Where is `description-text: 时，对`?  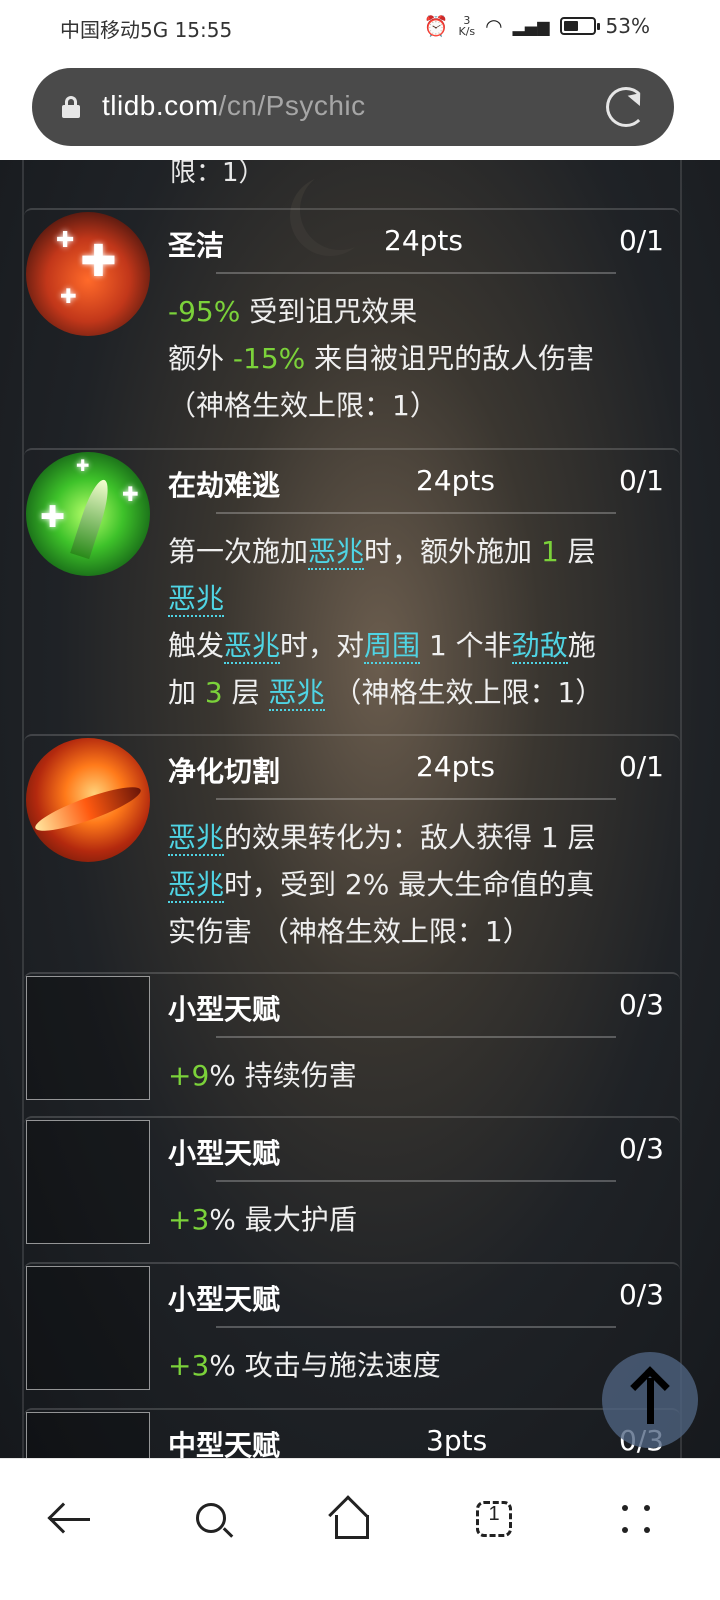 description-text: 时，对 is located at coordinates (322, 645).